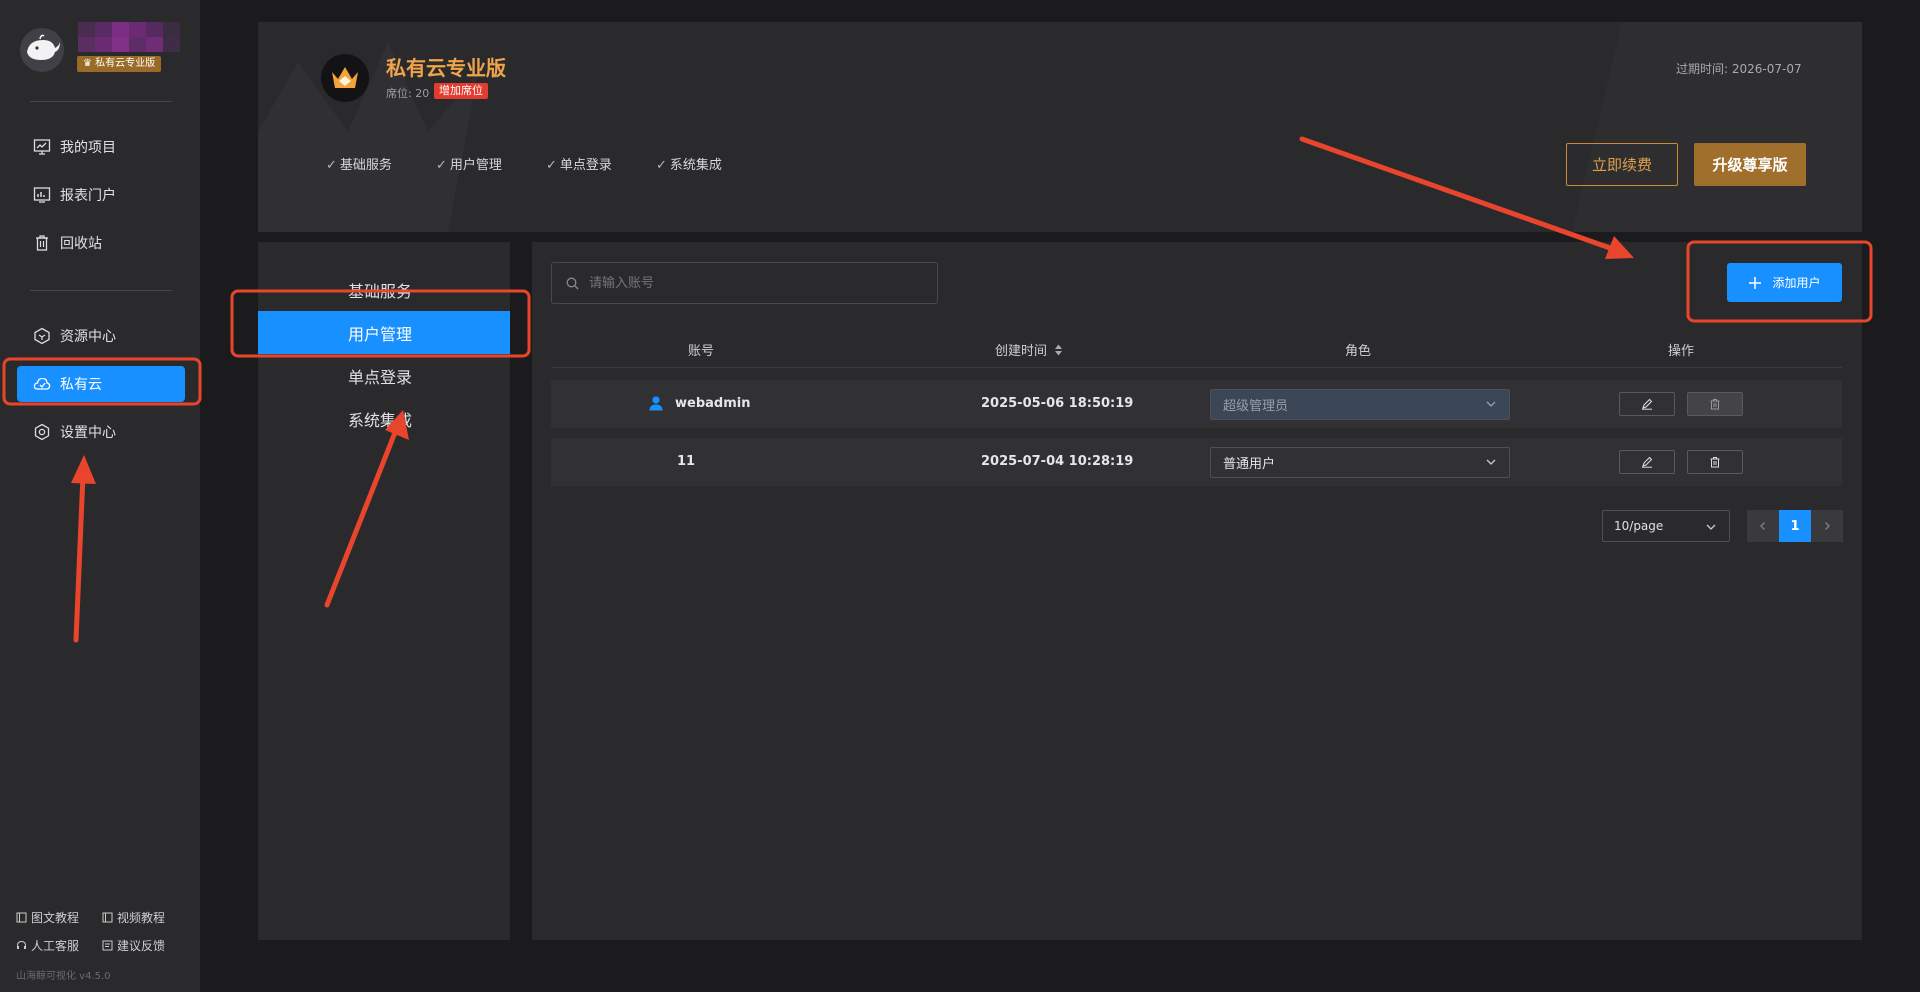 The height and width of the screenshot is (992, 1920). Describe the element at coordinates (107, 945) in the screenshot. I see `feedback-icon` at that location.